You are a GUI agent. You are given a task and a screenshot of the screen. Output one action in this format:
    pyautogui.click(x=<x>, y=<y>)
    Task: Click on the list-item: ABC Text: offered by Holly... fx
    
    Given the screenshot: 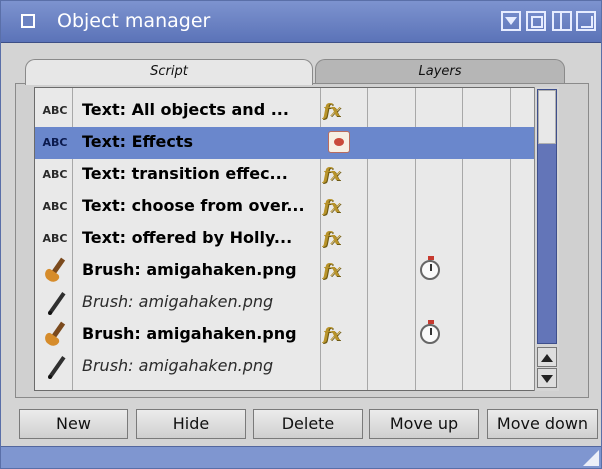 What is the action you would take?
    pyautogui.click(x=296, y=239)
    